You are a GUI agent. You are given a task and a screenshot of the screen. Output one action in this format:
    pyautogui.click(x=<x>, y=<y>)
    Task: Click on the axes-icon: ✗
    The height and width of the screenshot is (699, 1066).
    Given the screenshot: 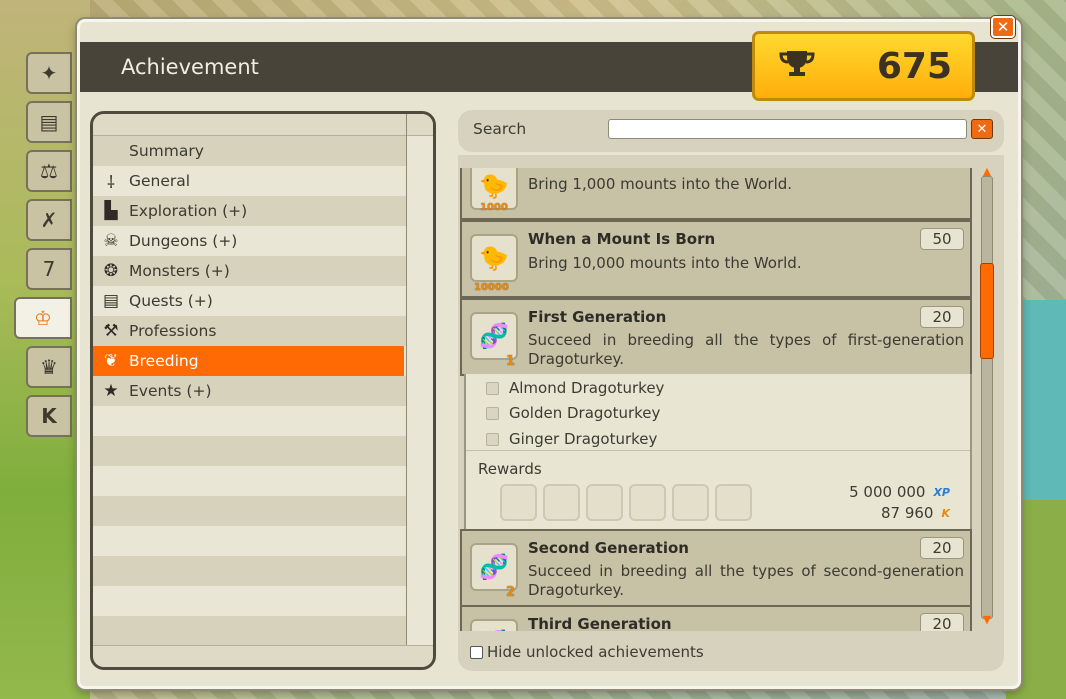 What is the action you would take?
    pyautogui.click(x=49, y=220)
    